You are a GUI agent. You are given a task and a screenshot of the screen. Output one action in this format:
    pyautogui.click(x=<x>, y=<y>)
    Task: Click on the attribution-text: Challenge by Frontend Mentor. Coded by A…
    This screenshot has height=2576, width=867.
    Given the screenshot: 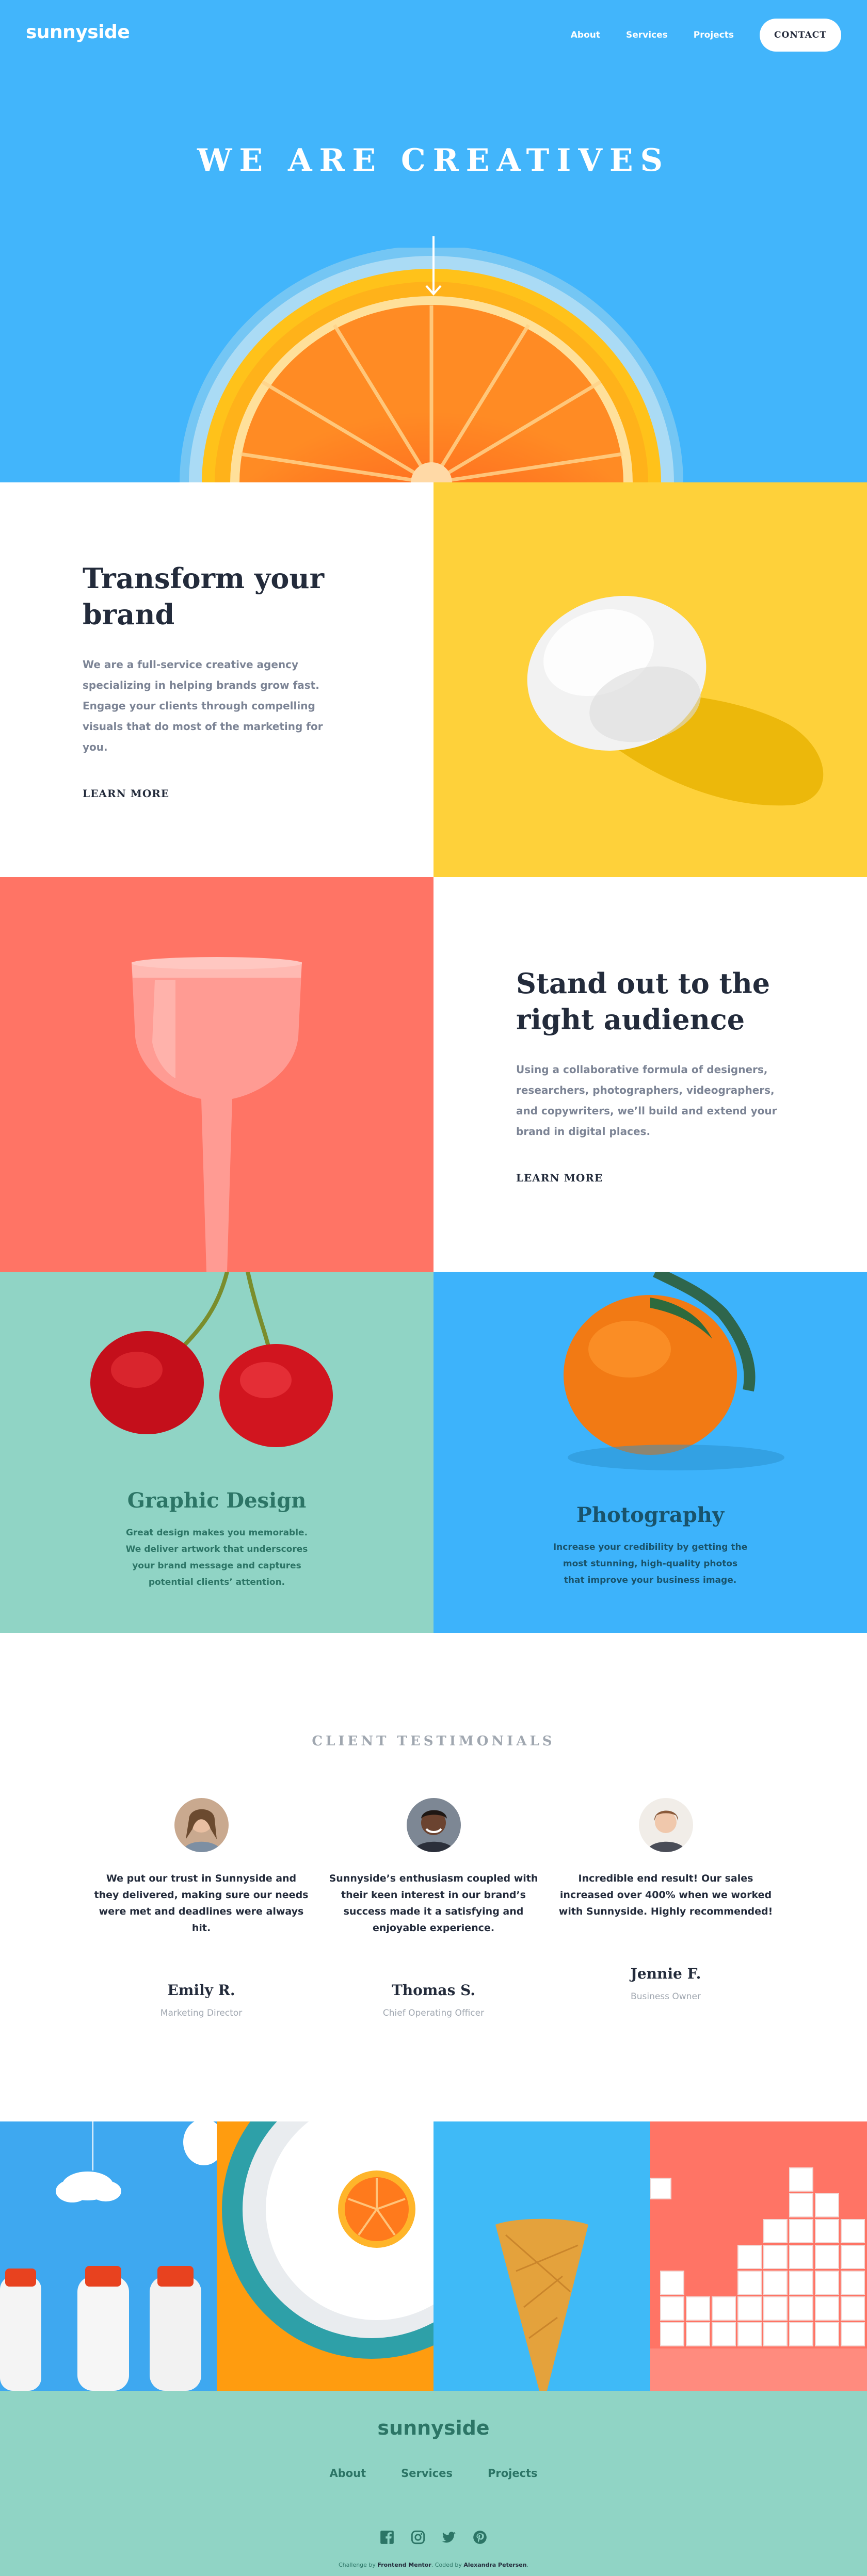 What is the action you would take?
    pyautogui.click(x=434, y=2565)
    